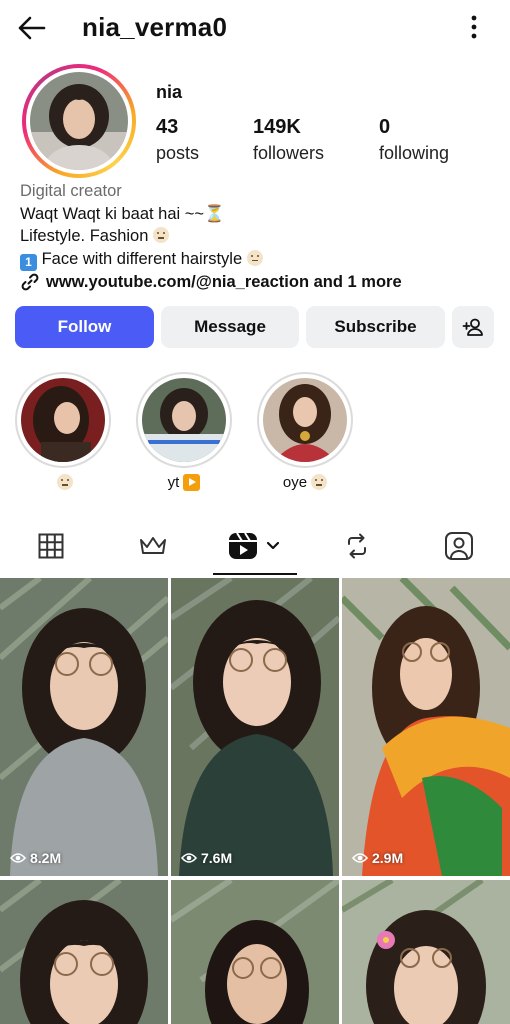 The width and height of the screenshot is (510, 1024). Describe the element at coordinates (230, 327) in the screenshot. I see `message-button: Message` at that location.